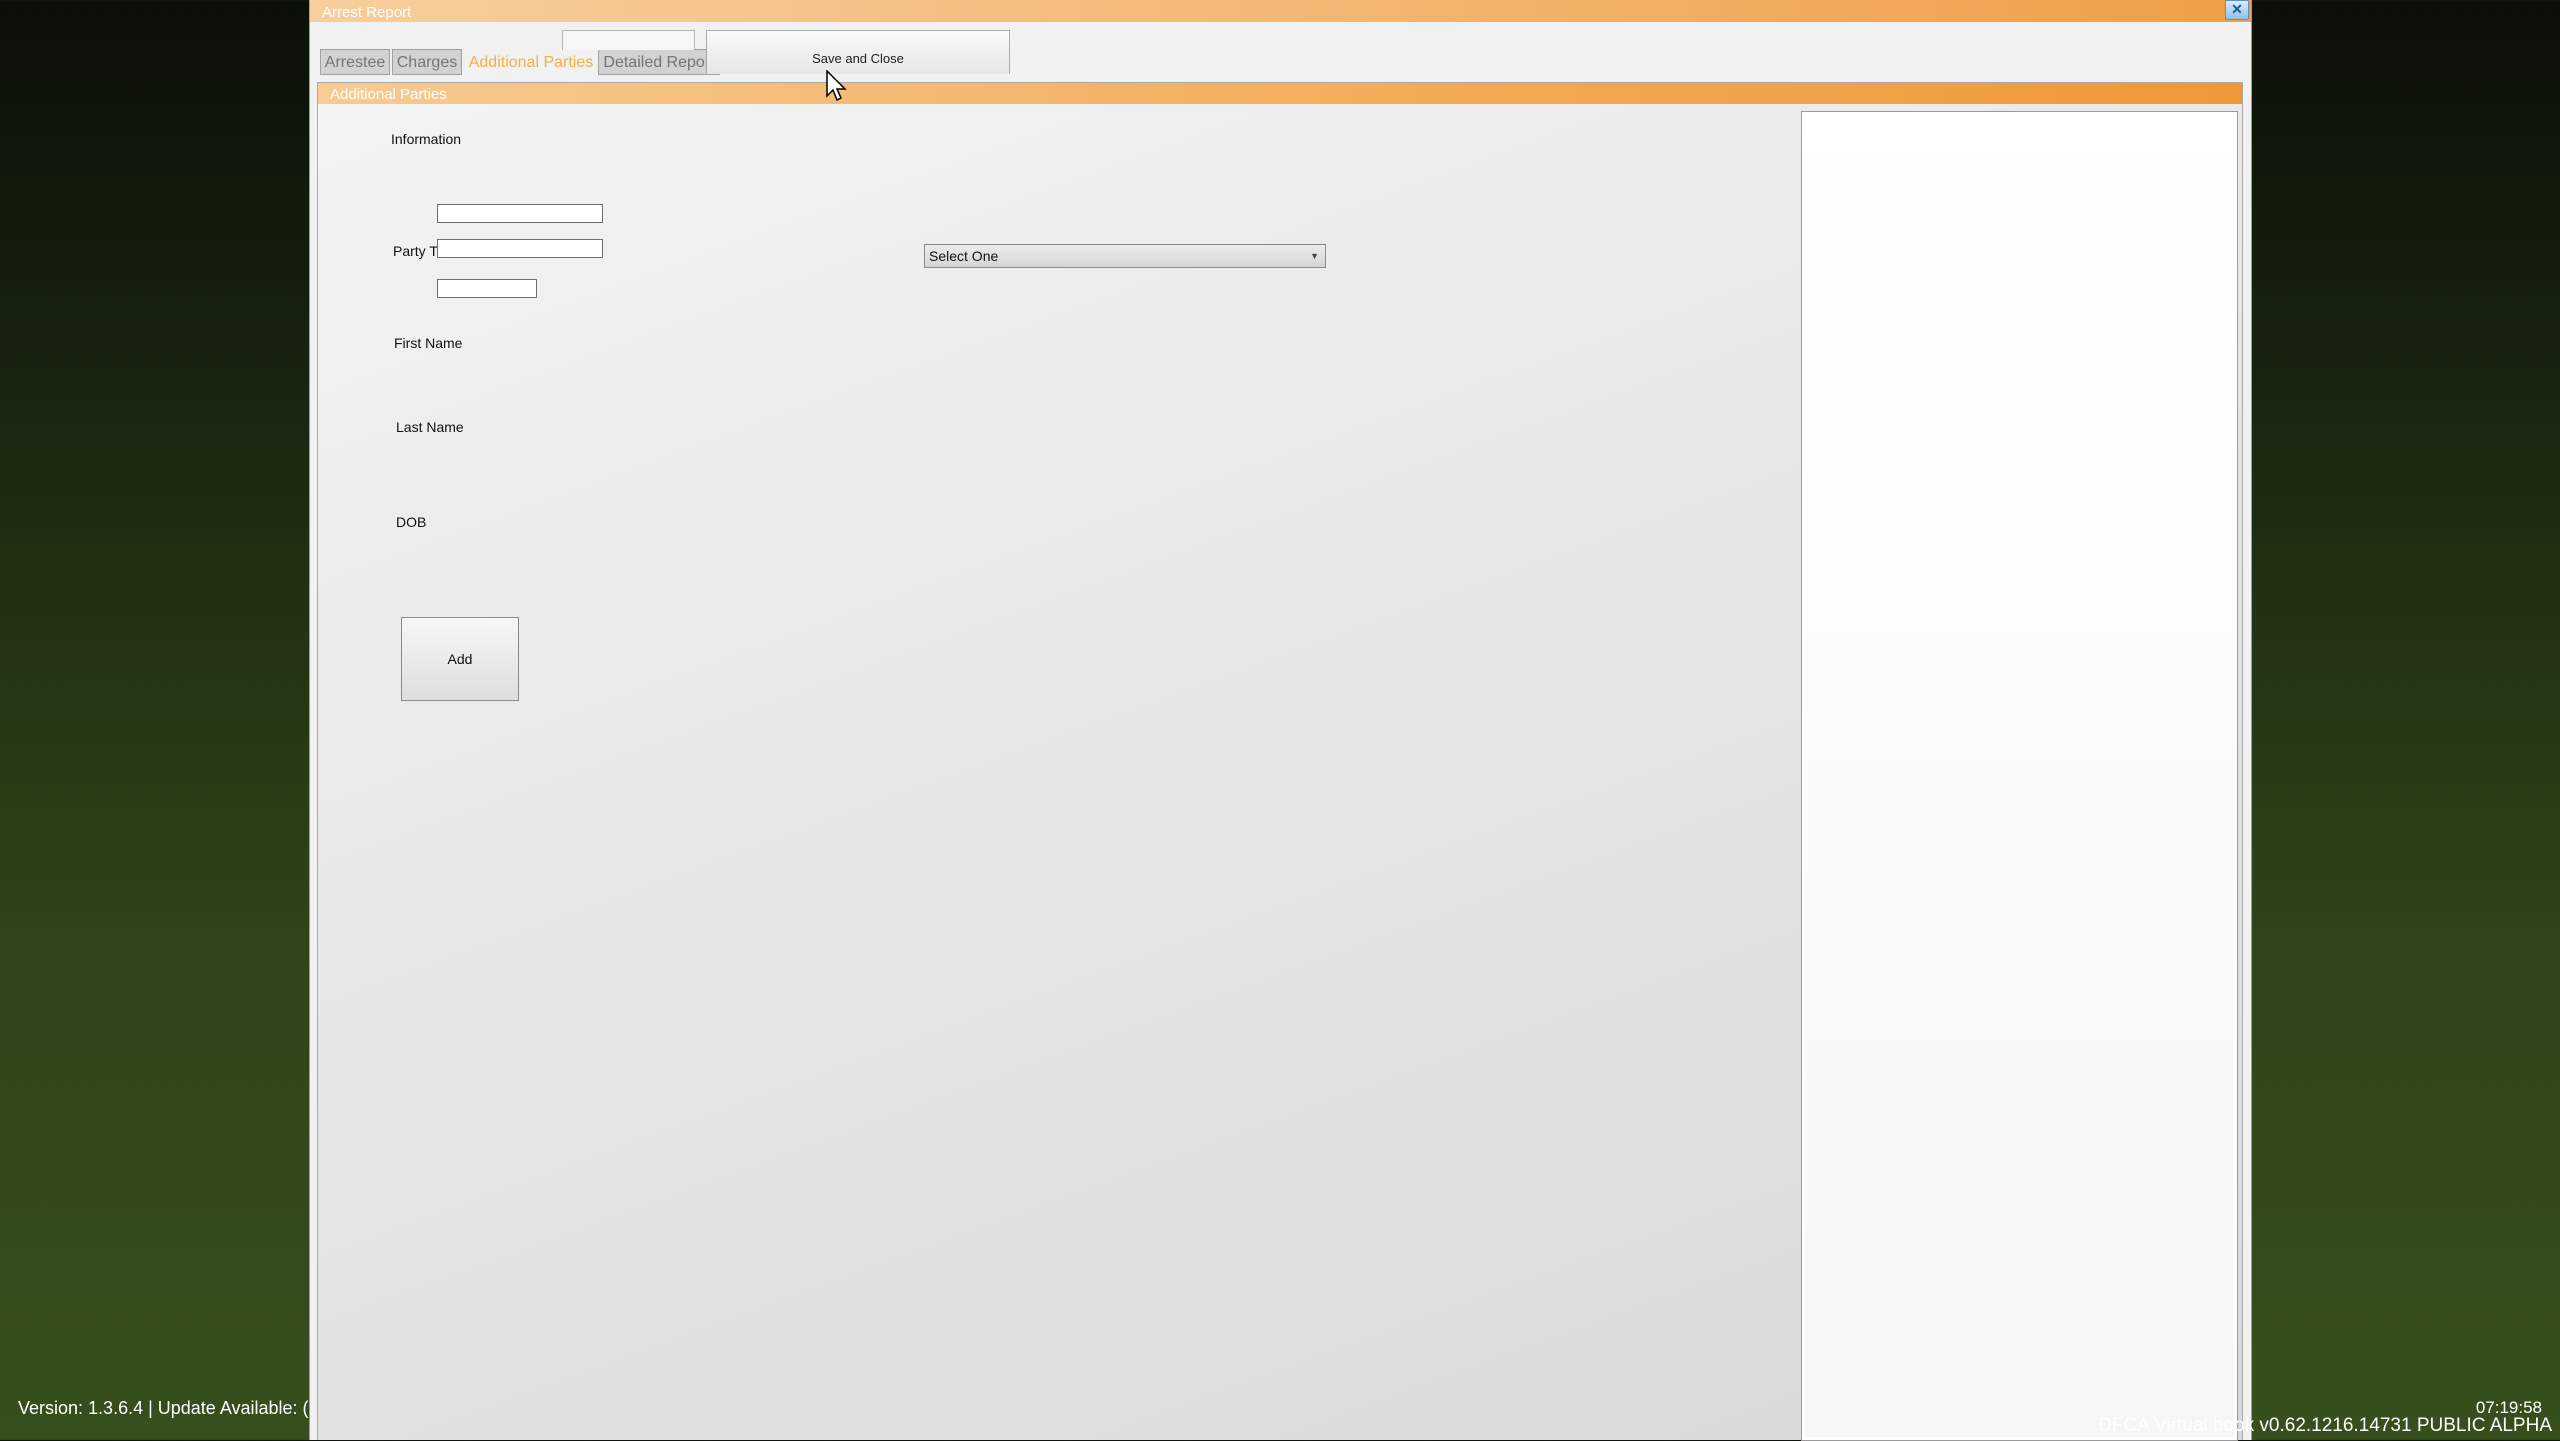  What do you see at coordinates (411, 522) in the screenshot?
I see `dob-label: DOB` at bounding box center [411, 522].